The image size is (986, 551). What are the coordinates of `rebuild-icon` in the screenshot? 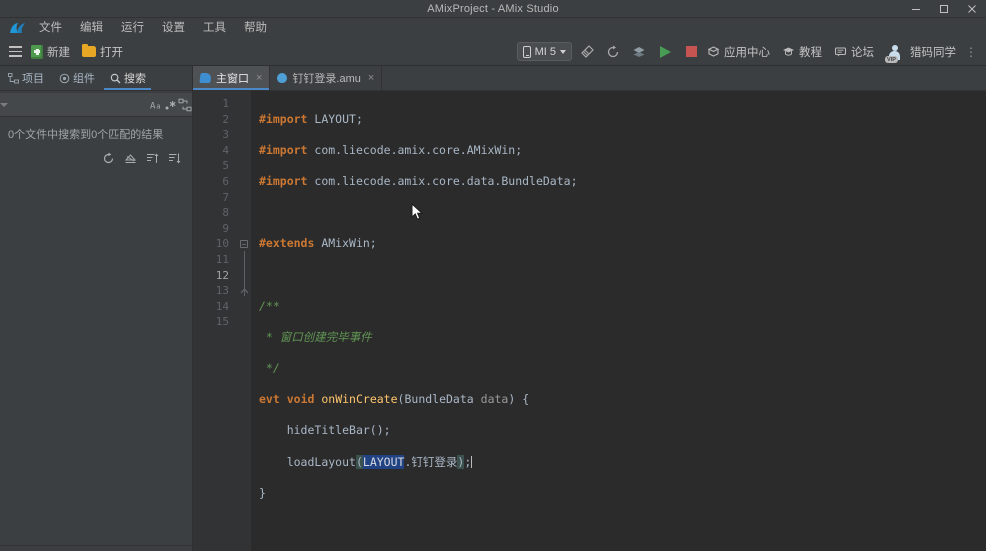 It's located at (613, 52).